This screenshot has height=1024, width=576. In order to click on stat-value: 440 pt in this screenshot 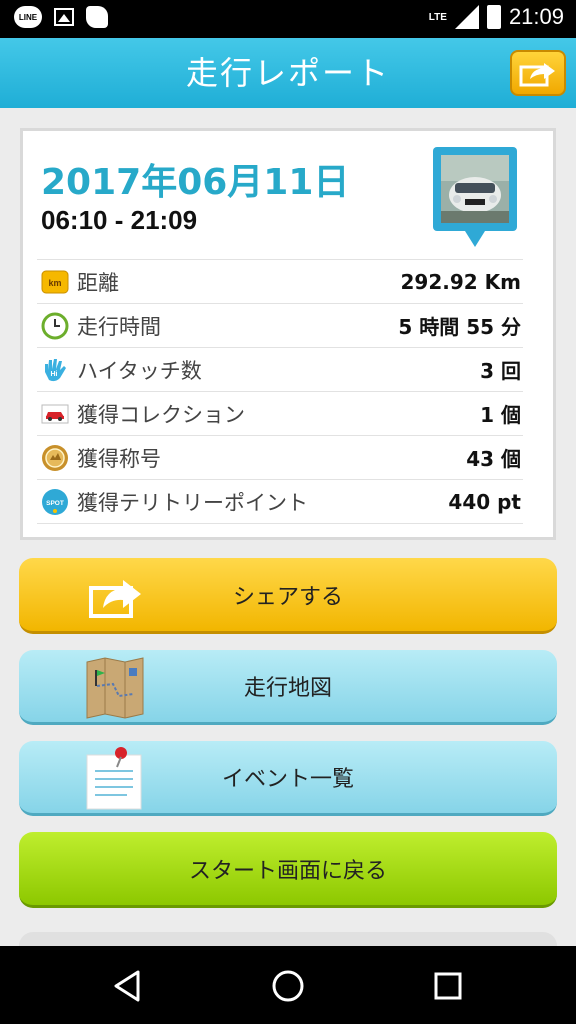, I will do `click(484, 501)`.